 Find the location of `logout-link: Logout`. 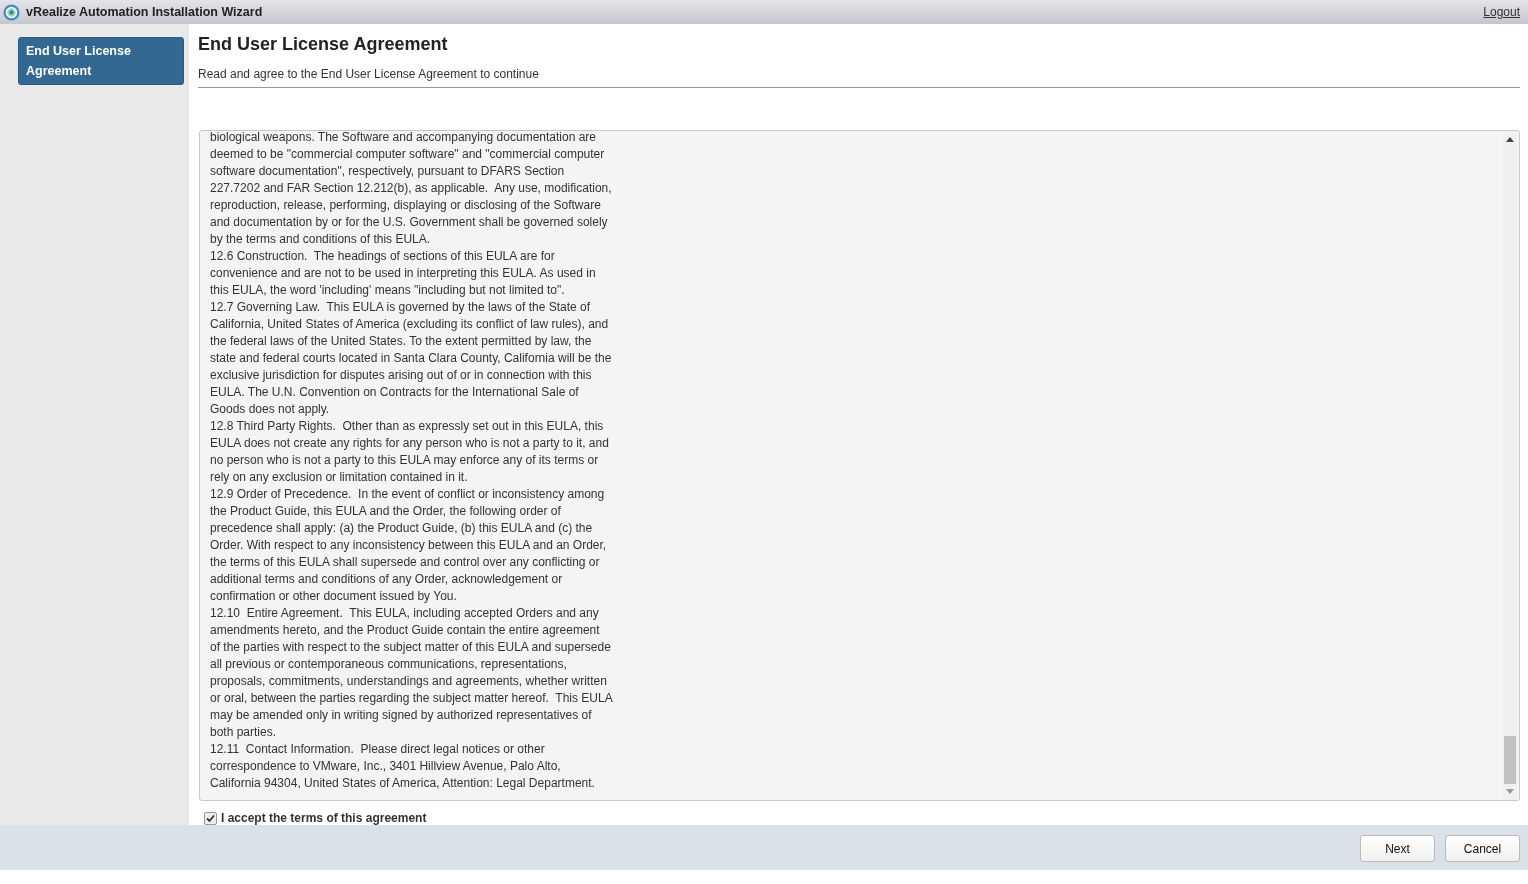

logout-link: Logout is located at coordinates (1501, 12).